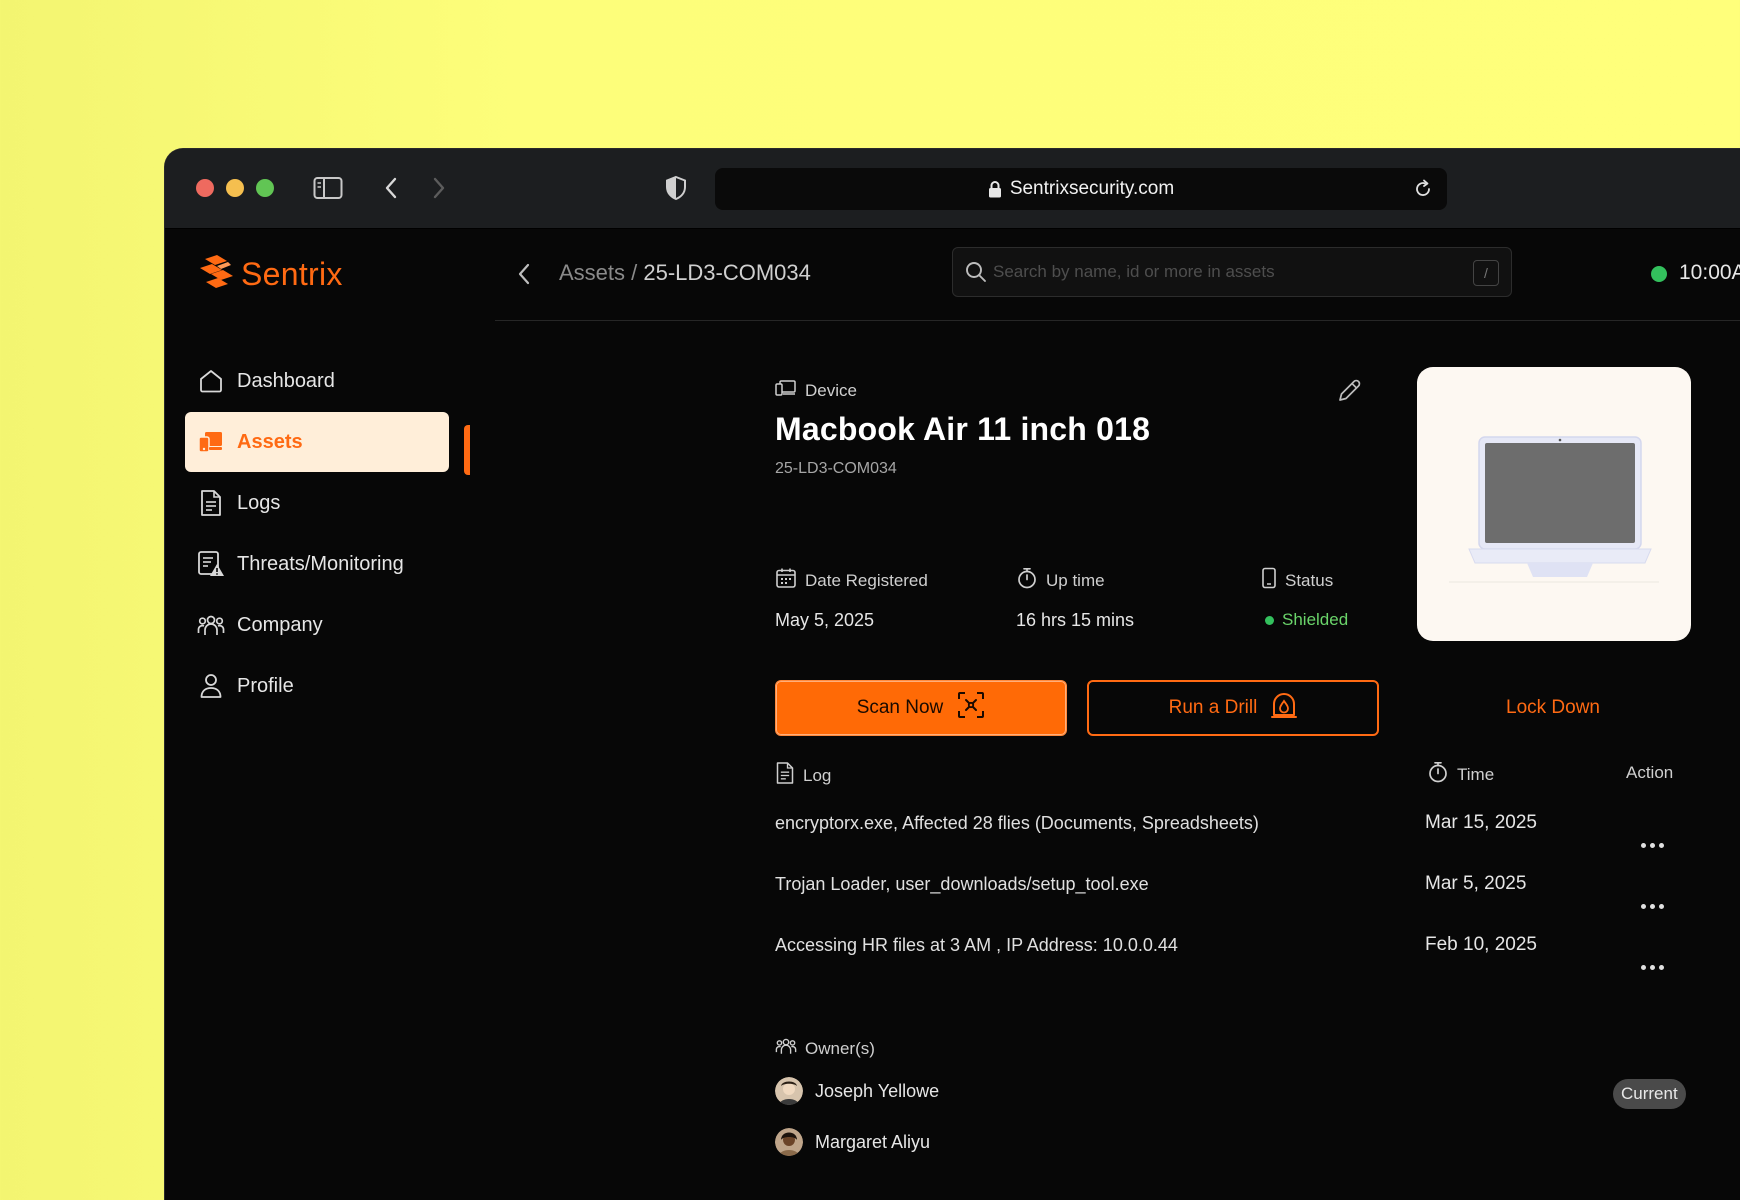 This screenshot has width=1740, height=1200. I want to click on stat-uptime: Up time 16 hrs 15 mins, so click(1075, 599).